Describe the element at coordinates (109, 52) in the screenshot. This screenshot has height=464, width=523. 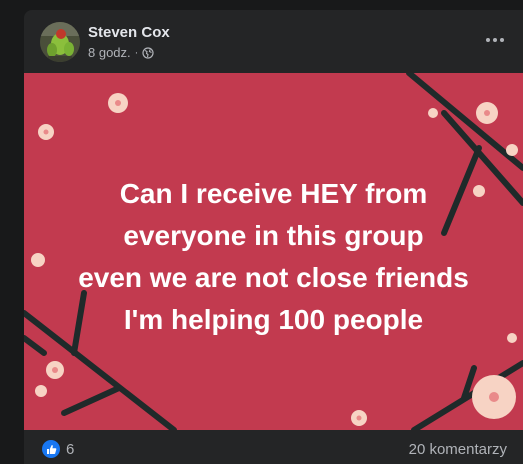
I see `post-time: 8 godz.` at that location.